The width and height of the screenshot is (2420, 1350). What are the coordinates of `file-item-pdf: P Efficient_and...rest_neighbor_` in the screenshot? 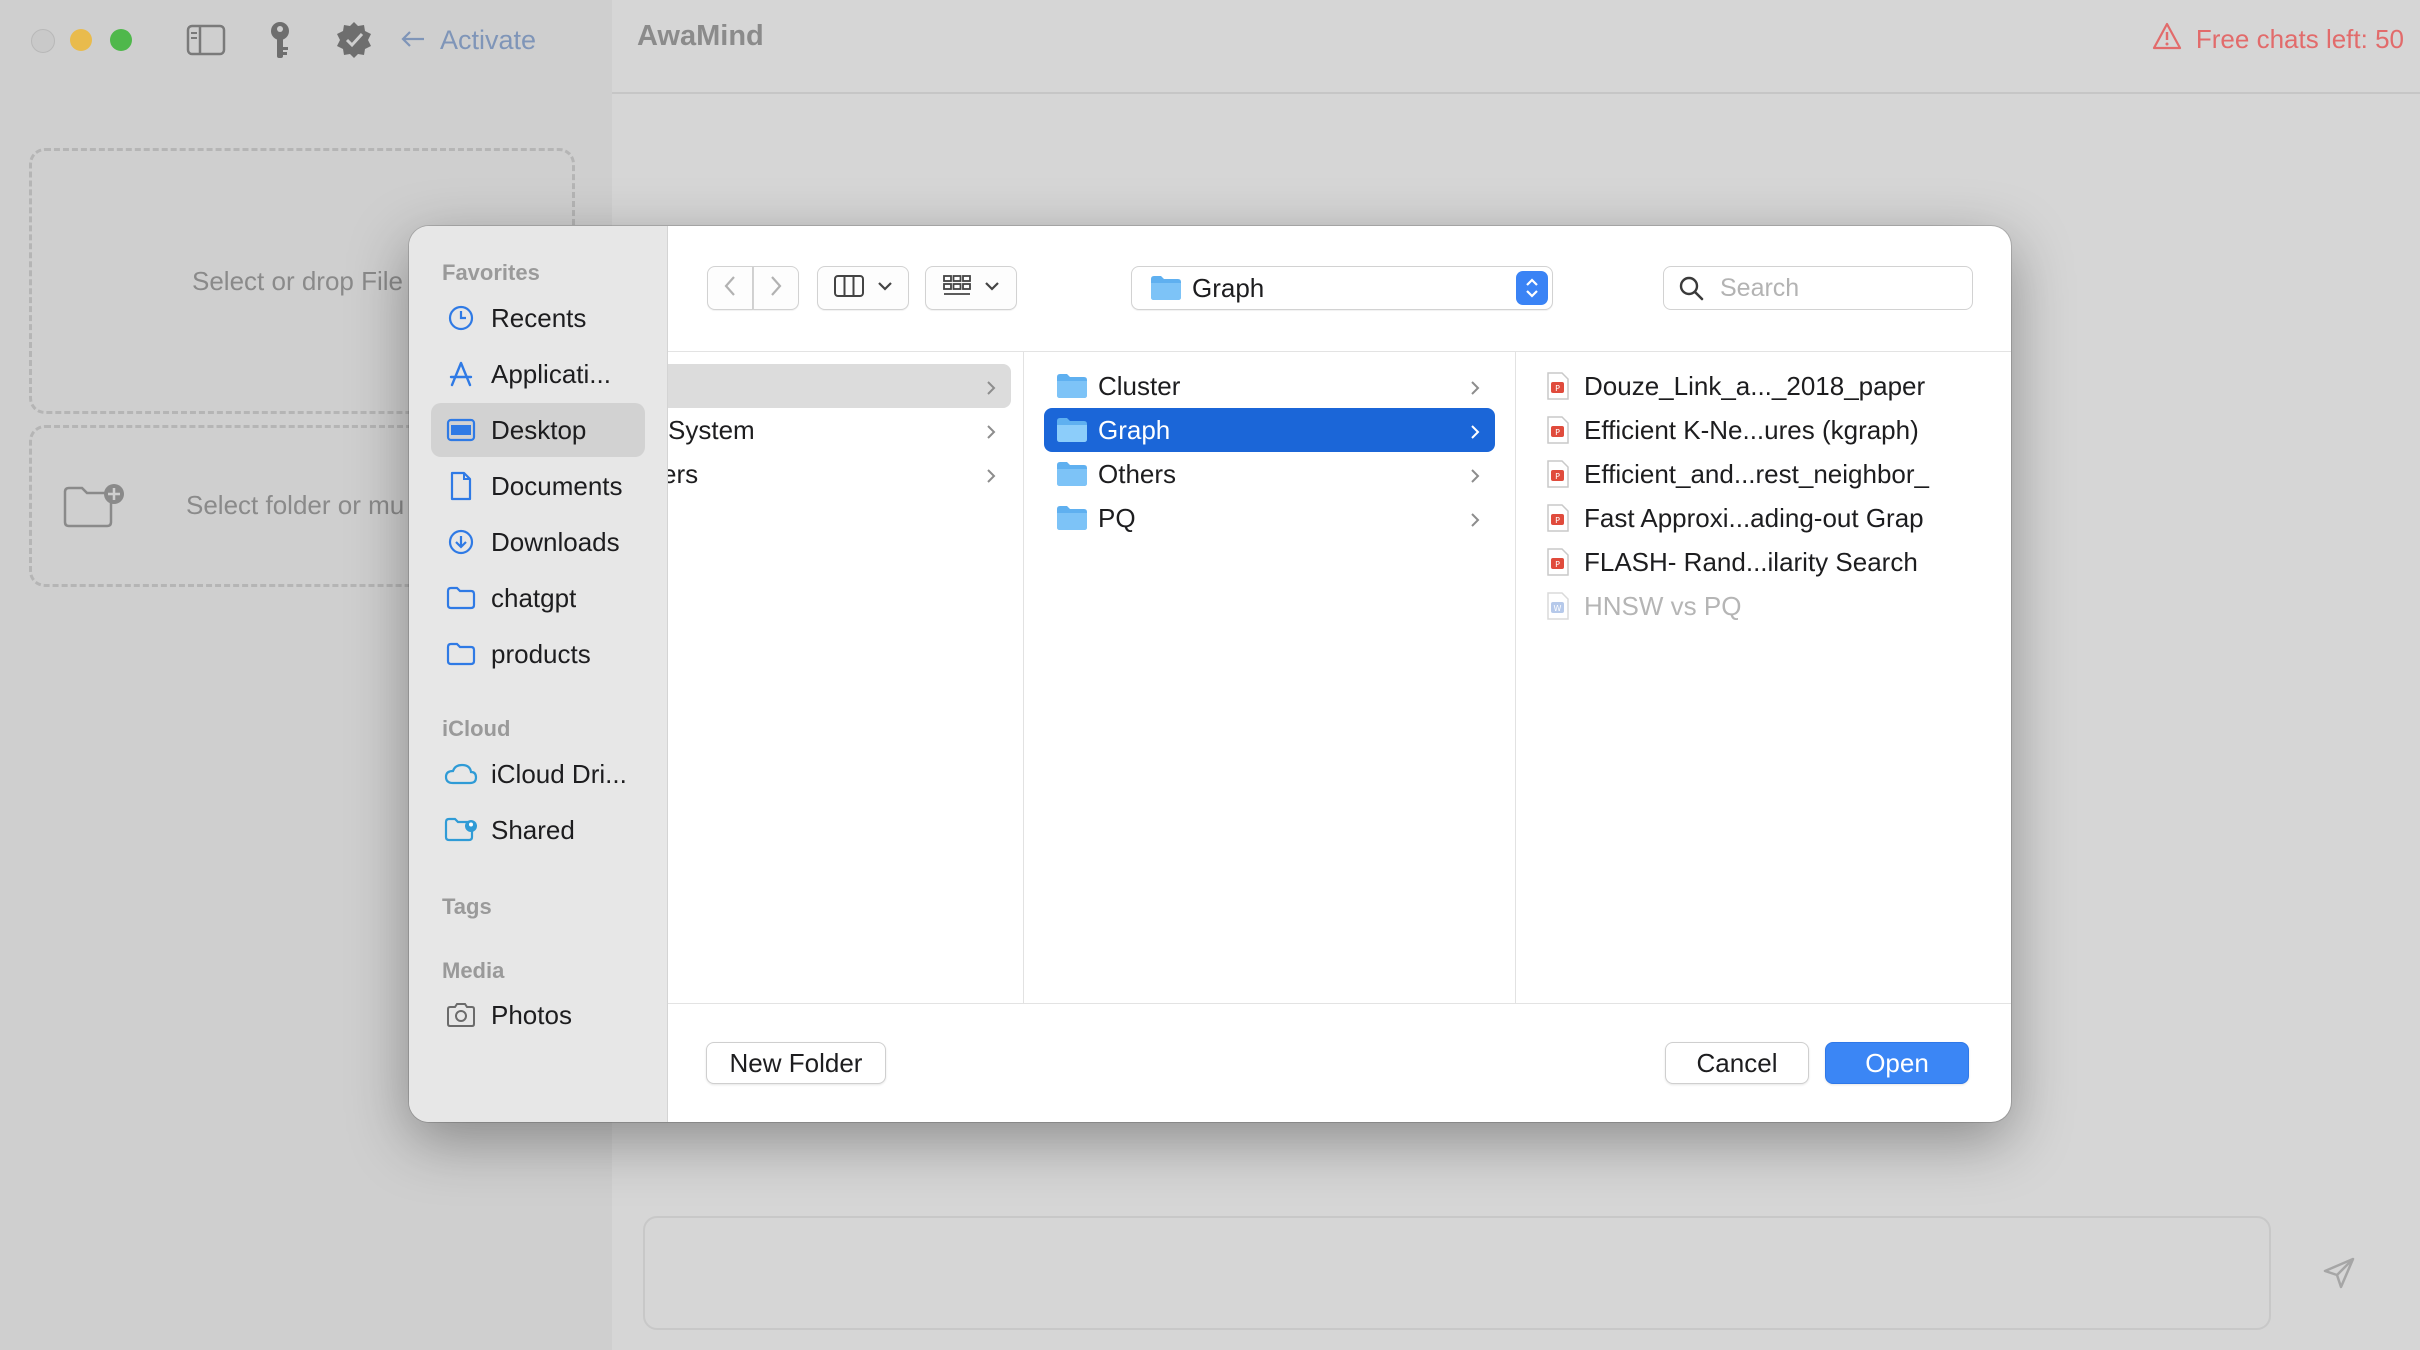 It's located at (1763, 474).